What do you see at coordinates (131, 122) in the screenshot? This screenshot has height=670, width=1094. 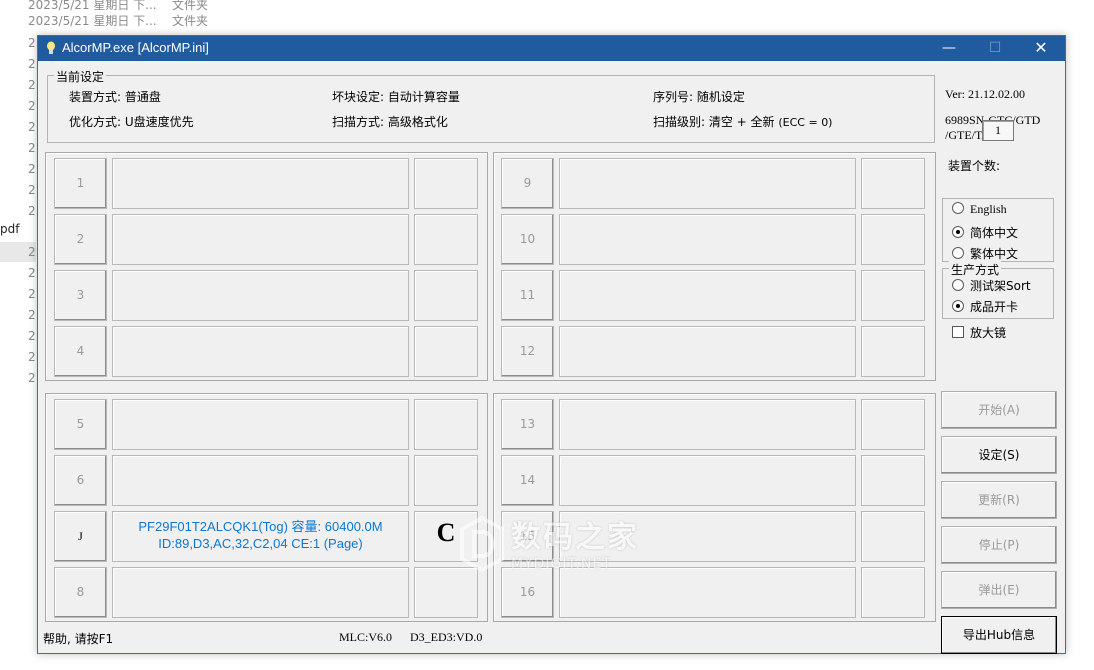 I see `optimize-mode: 优化方式: U盘速度优先` at bounding box center [131, 122].